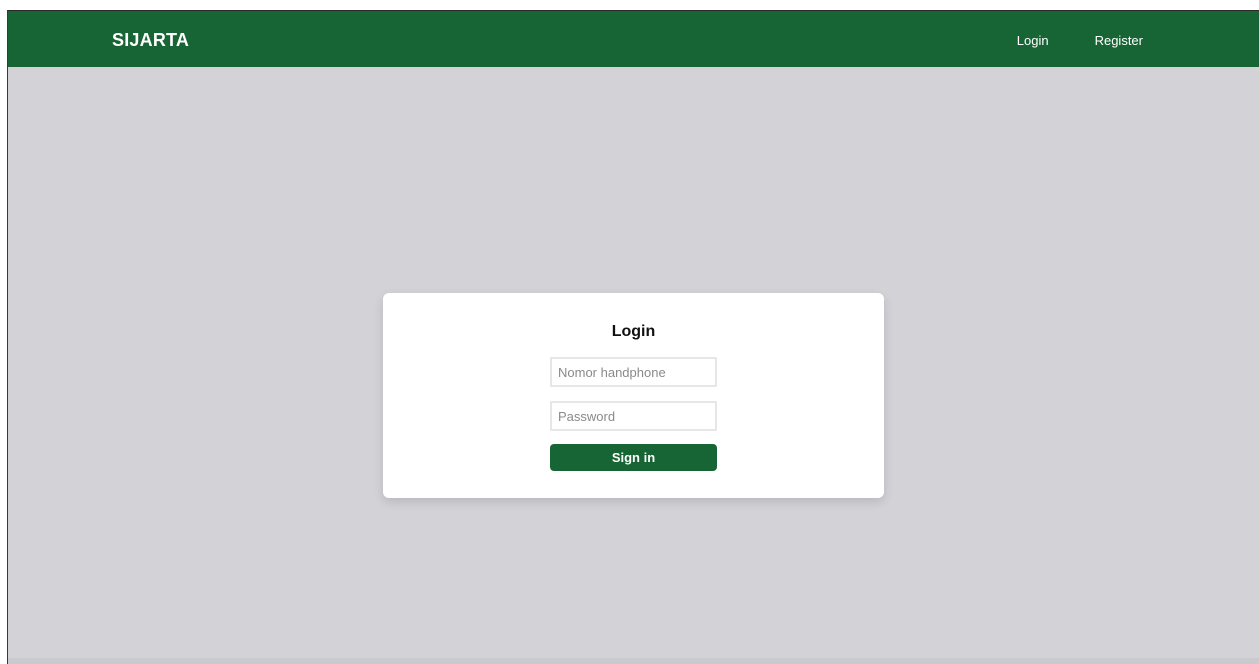 Image resolution: width=1259 pixels, height=664 pixels. I want to click on nav-links: Login Register, so click(1080, 40).